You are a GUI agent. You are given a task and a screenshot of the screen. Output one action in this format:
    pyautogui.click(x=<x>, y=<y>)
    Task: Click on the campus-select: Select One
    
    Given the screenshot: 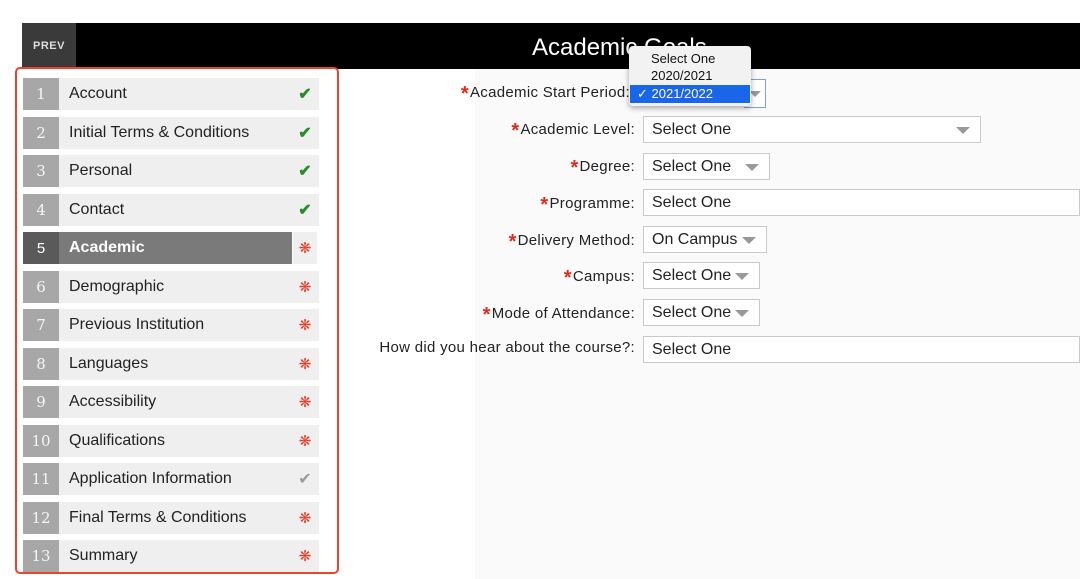 What is the action you would take?
    pyautogui.click(x=701, y=275)
    